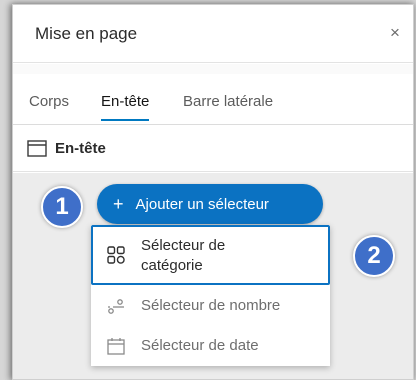 The width and height of the screenshot is (416, 380). I want to click on tab-corps: Corps, so click(49, 106).